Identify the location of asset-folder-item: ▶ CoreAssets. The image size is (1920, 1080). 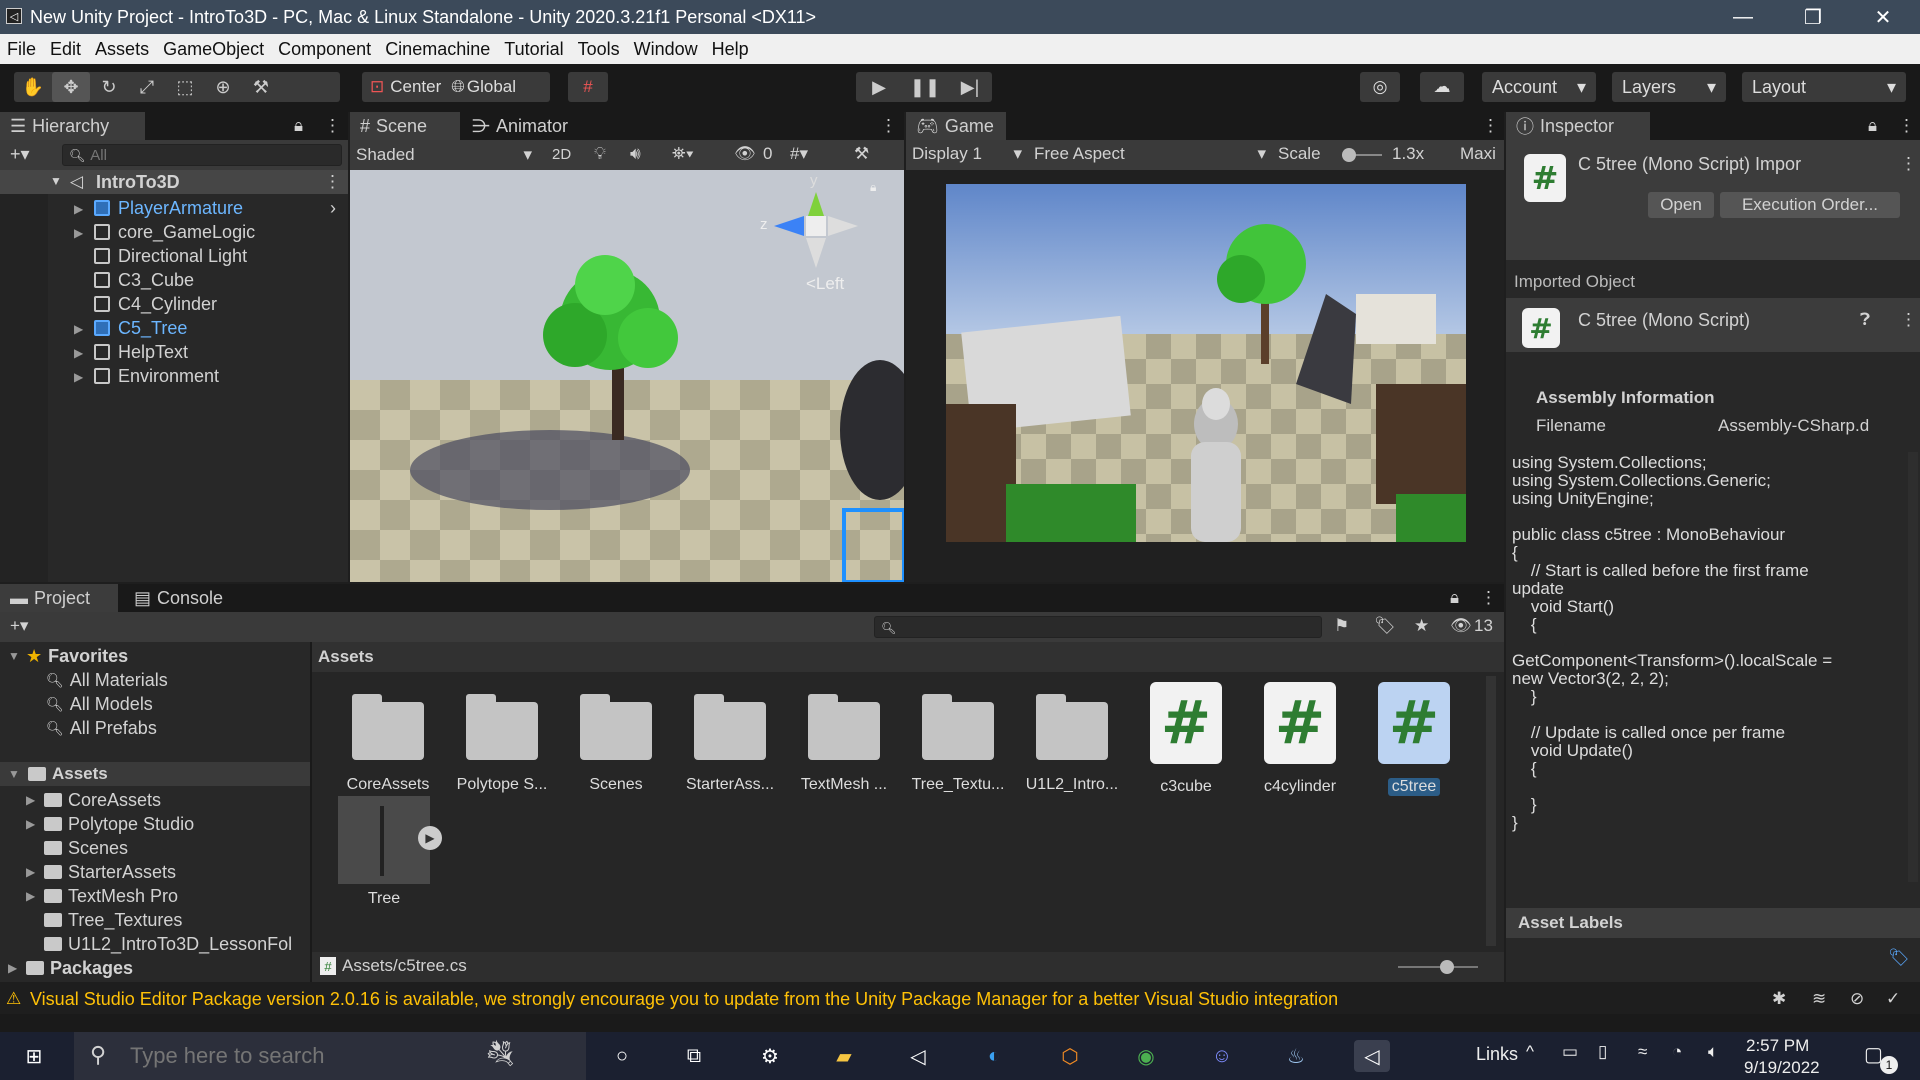
(93, 800).